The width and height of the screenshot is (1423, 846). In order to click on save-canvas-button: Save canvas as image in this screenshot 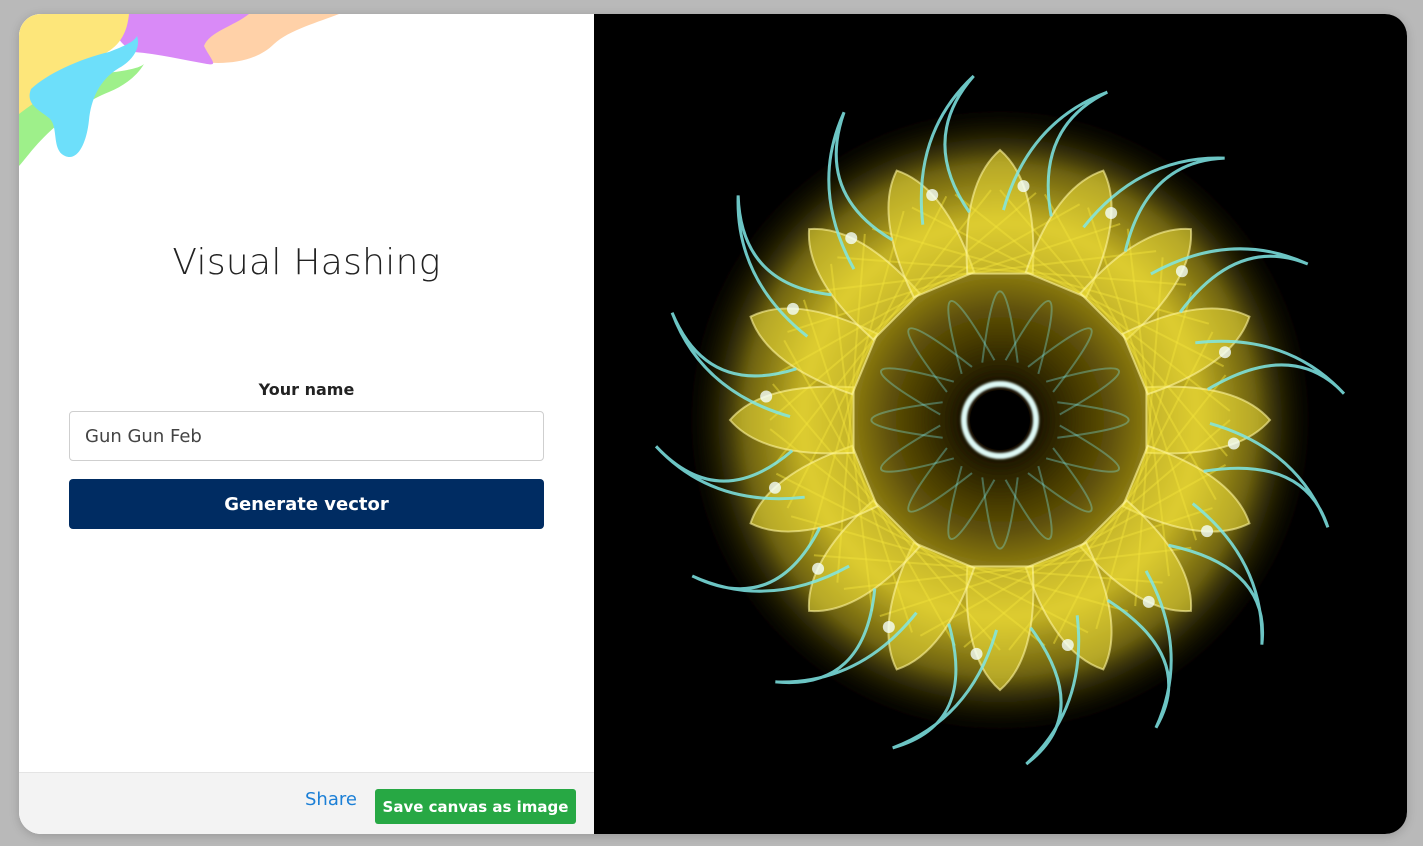, I will do `click(475, 806)`.